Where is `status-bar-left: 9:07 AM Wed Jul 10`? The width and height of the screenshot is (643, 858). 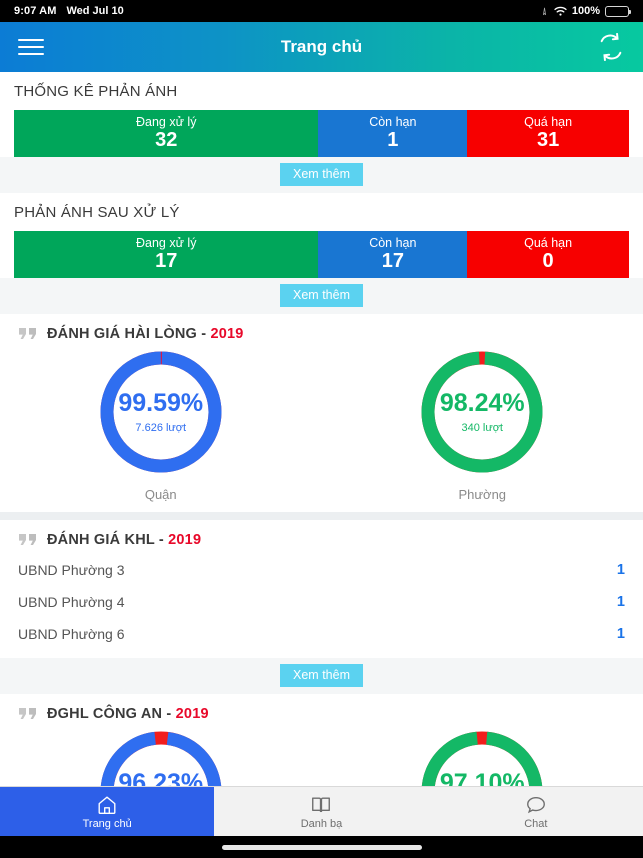
status-bar-left: 9:07 AM Wed Jul 10 is located at coordinates (69, 11).